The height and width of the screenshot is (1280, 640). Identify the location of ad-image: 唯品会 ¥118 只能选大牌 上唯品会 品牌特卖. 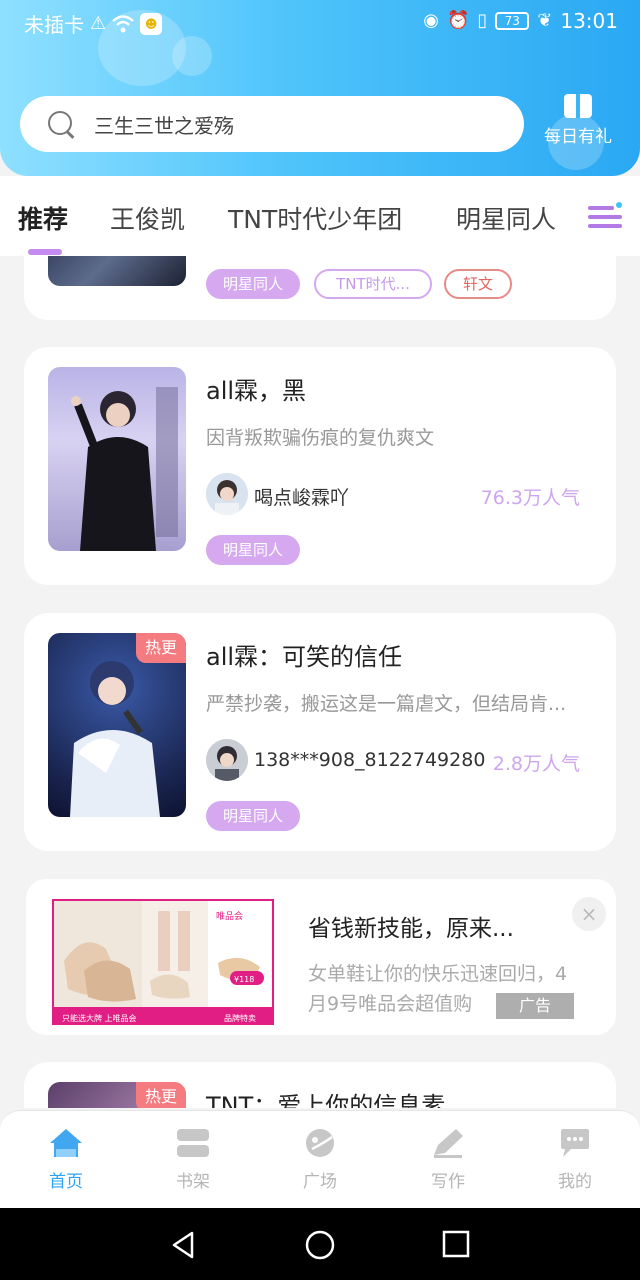
(163, 962).